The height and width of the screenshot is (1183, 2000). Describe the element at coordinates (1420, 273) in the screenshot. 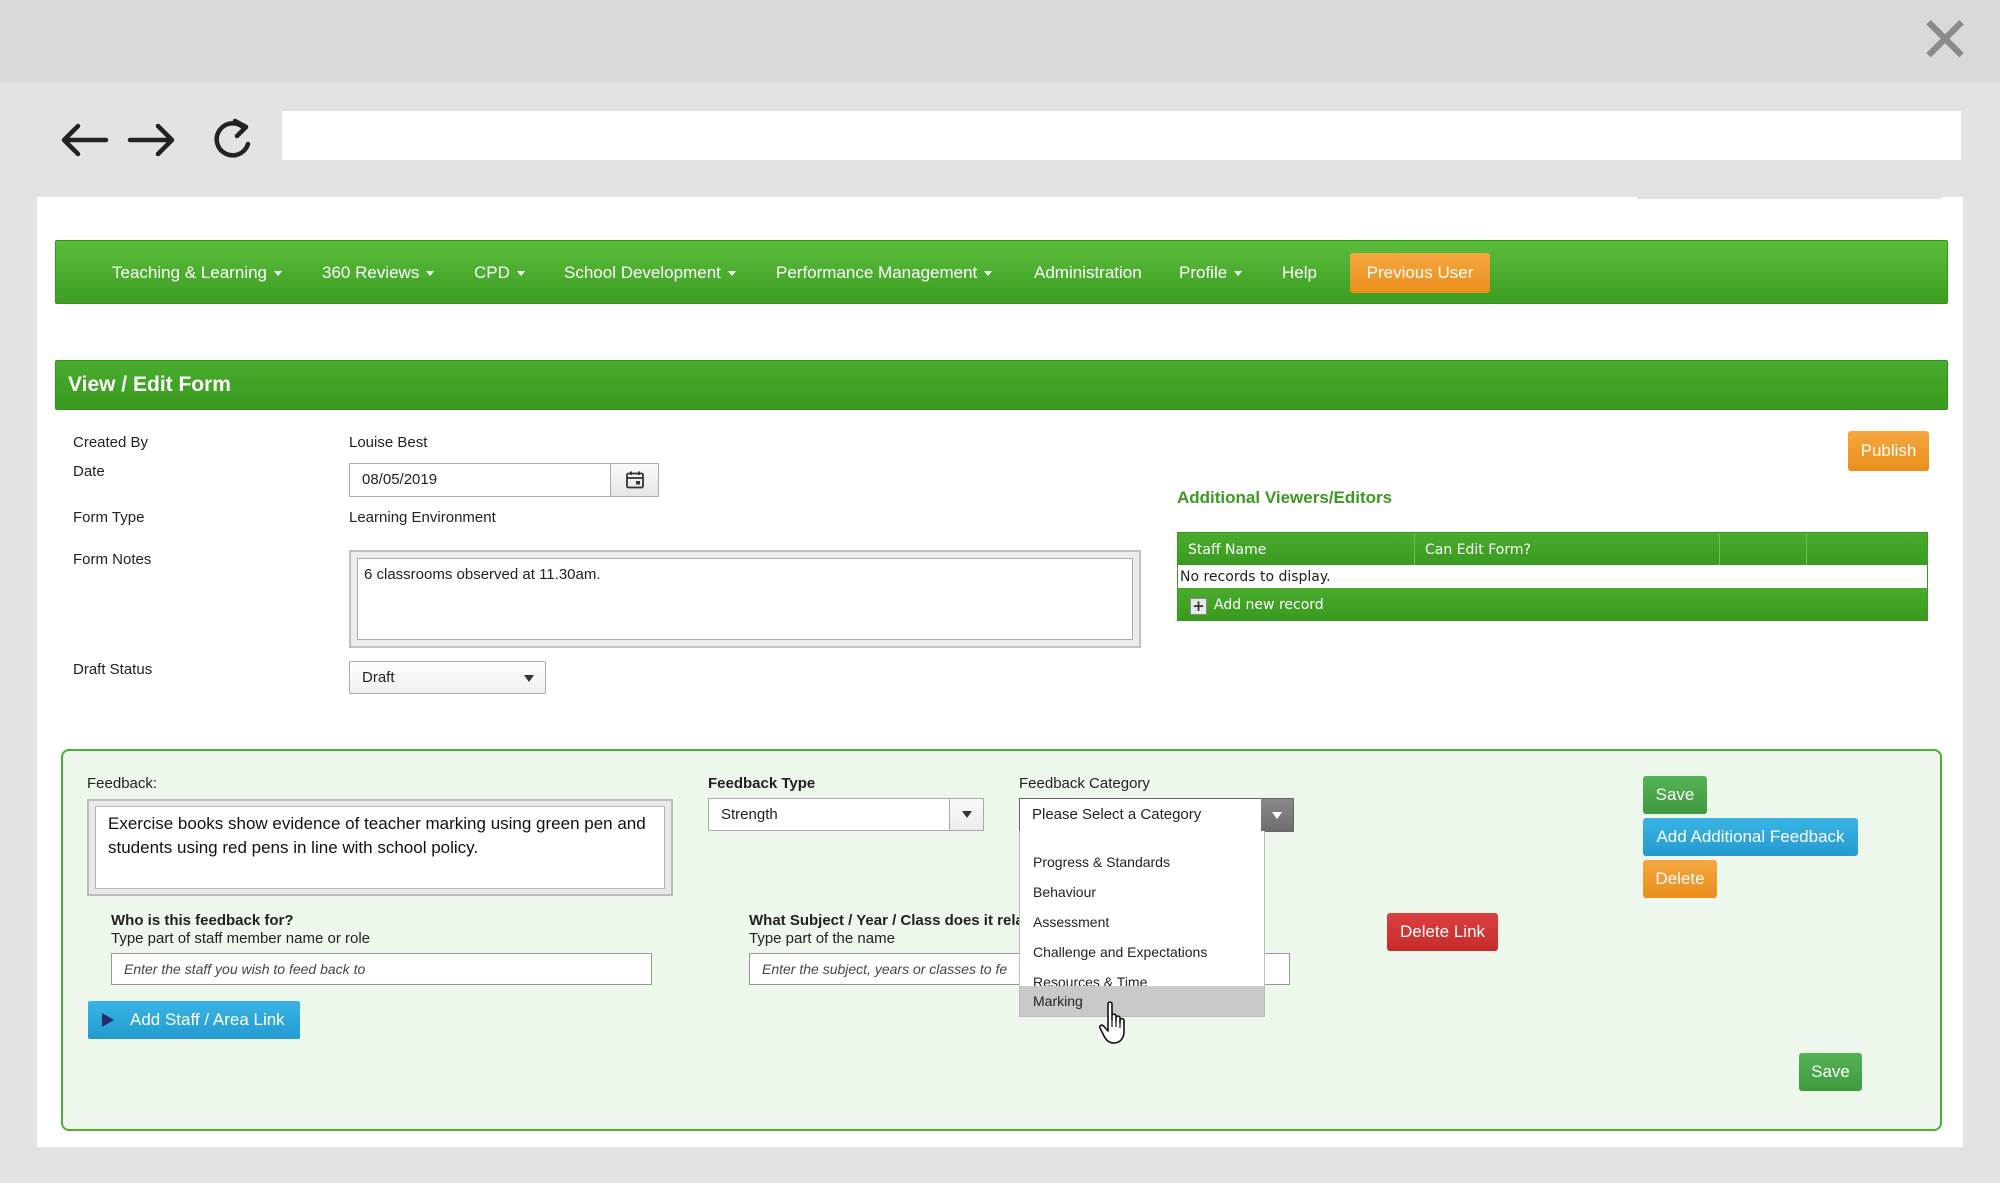

I see `previous-user-button: Previous User` at that location.